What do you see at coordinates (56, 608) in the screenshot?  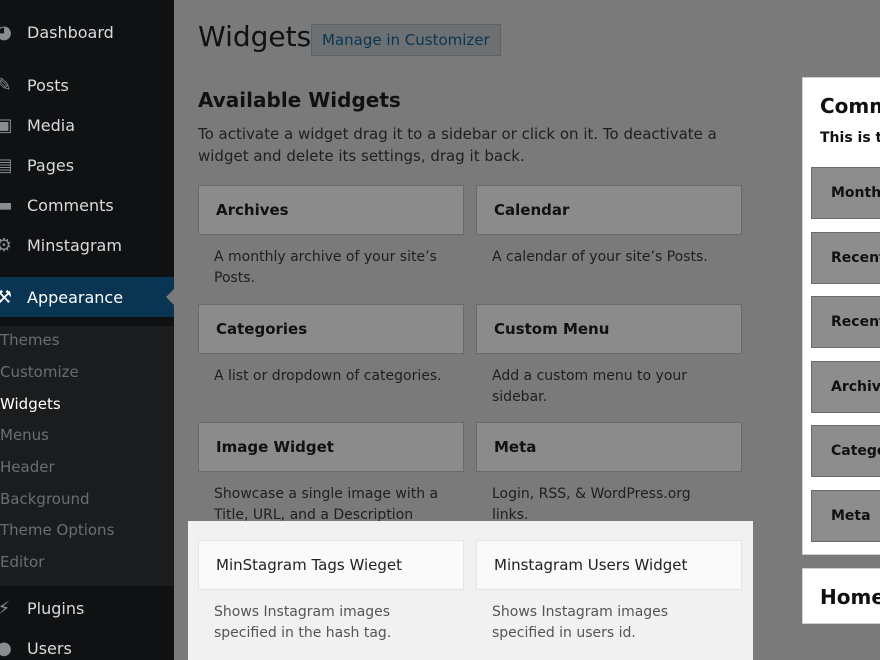 I see `sidebar-item-label: Plugins` at bounding box center [56, 608].